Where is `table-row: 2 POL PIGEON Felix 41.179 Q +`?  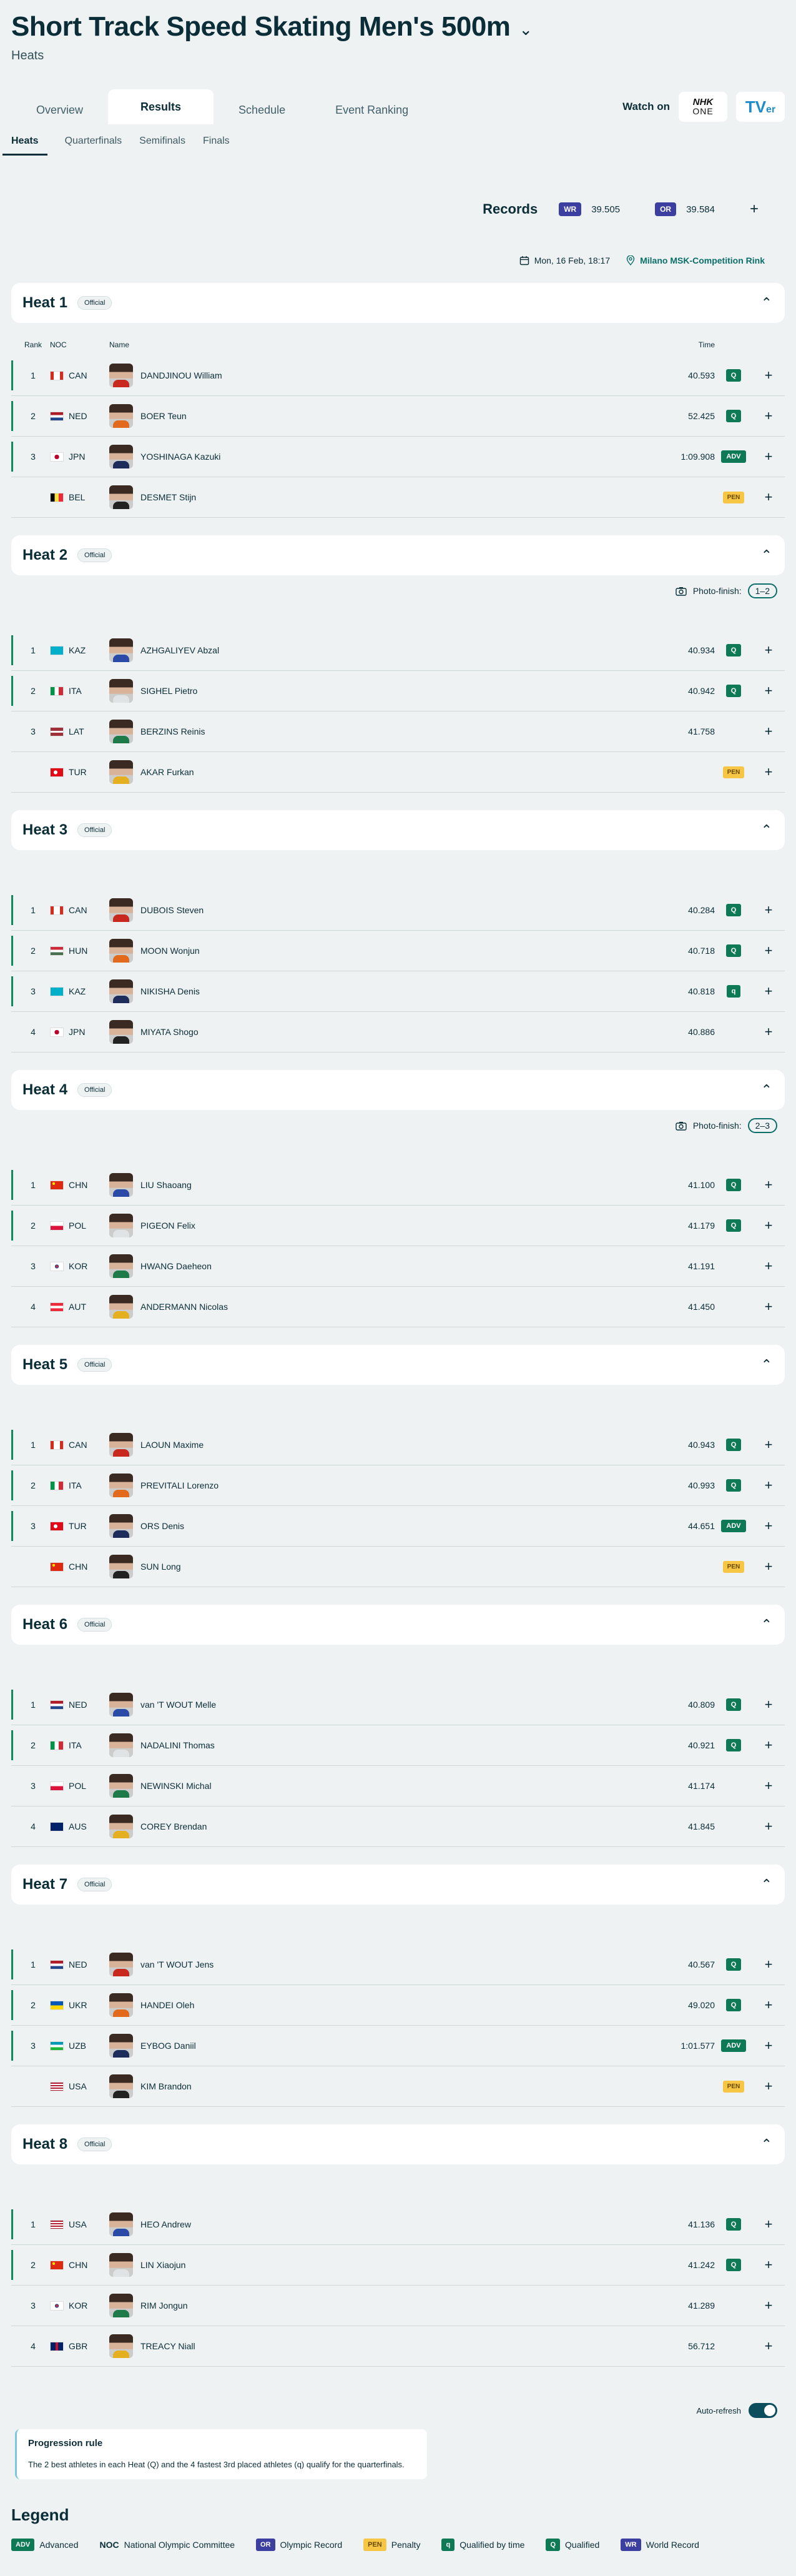
table-row: 2 POL PIGEON Felix 41.179 Q + is located at coordinates (398, 1226).